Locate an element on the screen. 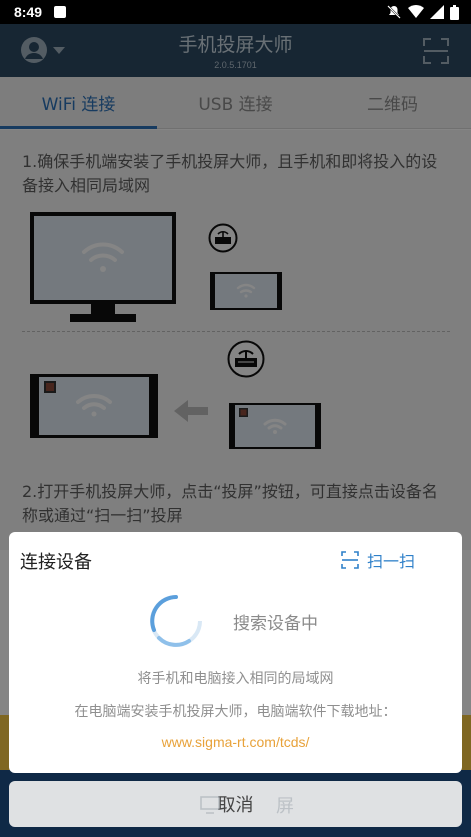 The height and width of the screenshot is (837, 471). mute-icon is located at coordinates (394, 12).